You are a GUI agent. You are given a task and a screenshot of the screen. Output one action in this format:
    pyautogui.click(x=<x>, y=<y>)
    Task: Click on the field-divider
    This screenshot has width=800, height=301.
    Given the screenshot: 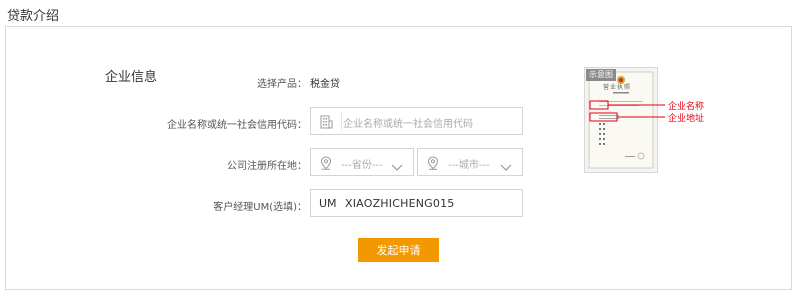 What is the action you would take?
    pyautogui.click(x=341, y=121)
    